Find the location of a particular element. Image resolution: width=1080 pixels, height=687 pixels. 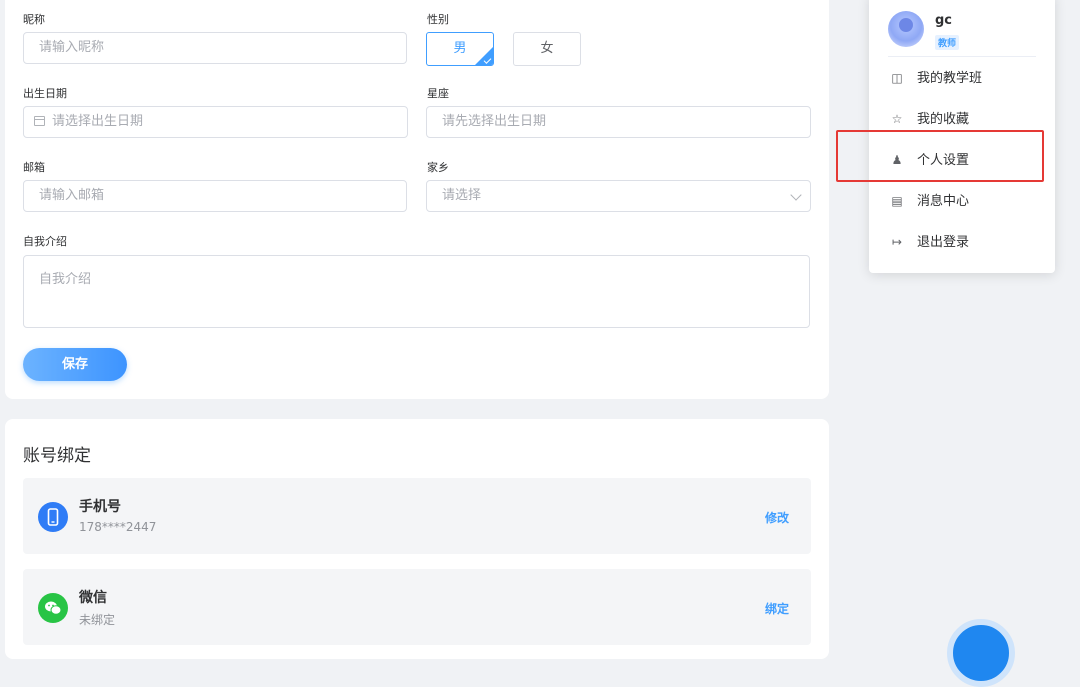

menu-item-messages: ▤ 消息中心 is located at coordinates (965, 201).